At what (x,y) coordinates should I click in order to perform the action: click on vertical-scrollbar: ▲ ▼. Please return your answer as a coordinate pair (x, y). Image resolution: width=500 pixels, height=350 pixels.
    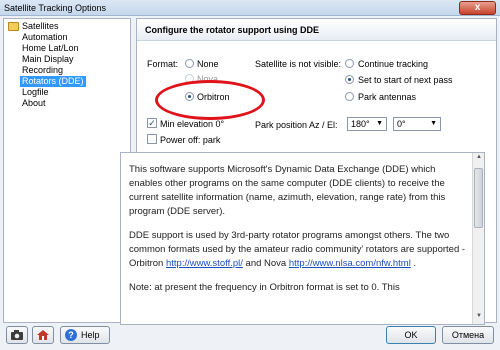
    Looking at the image, I should click on (478, 238).